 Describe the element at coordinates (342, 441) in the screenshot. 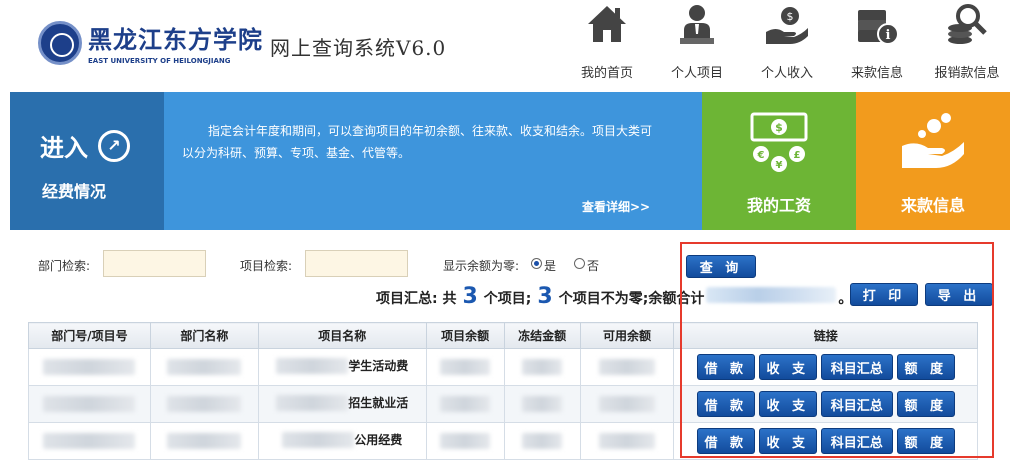

I see `cell-project-name: 公用经费` at that location.